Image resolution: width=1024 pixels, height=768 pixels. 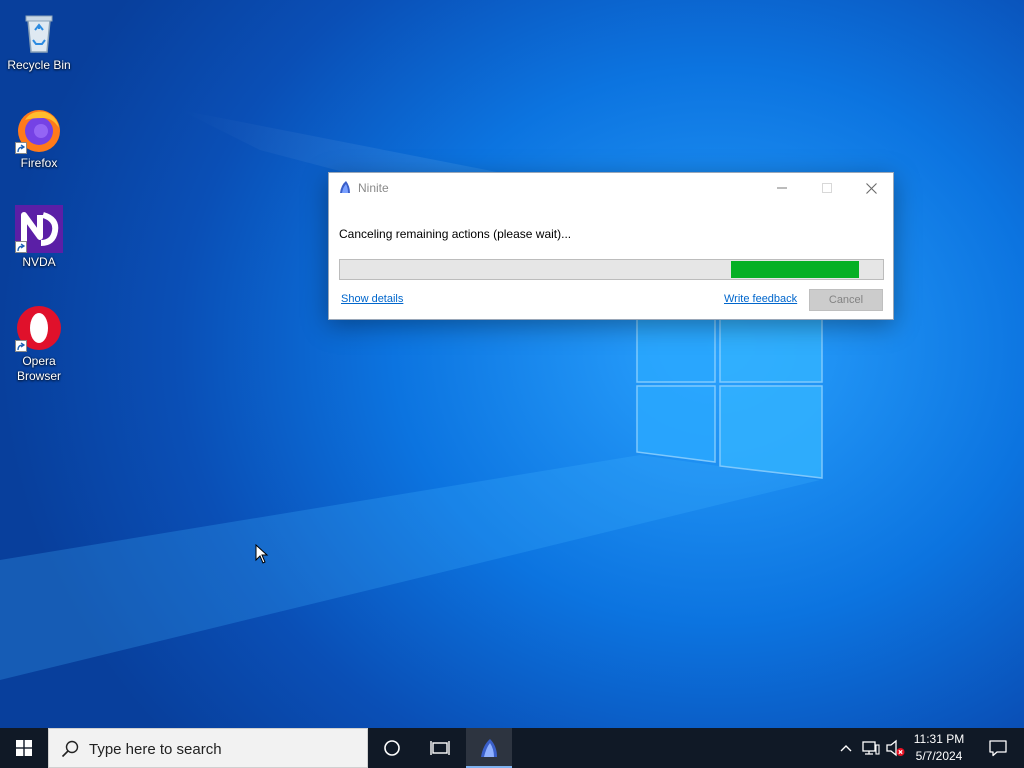 What do you see at coordinates (939, 748) in the screenshot?
I see `taskbar-clock: 11:31 PM 5/7/2024` at bounding box center [939, 748].